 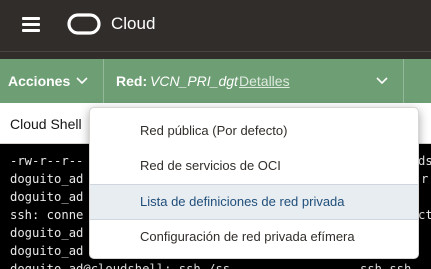 I want to click on brand-title: Cloud, so click(x=133, y=23).